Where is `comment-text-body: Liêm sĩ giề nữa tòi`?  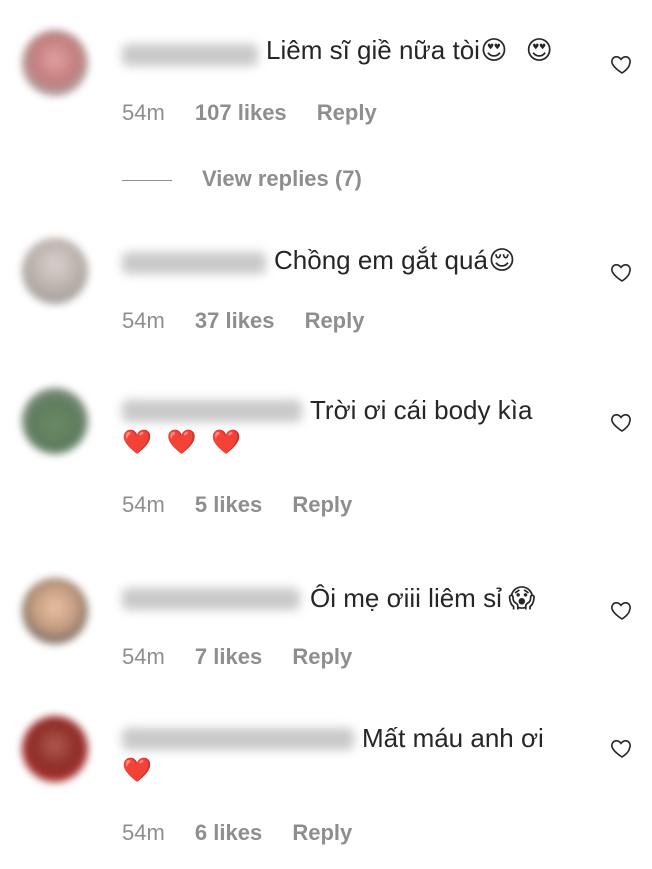
comment-text-body: Liêm sĩ giề nữa tòi is located at coordinates (373, 50).